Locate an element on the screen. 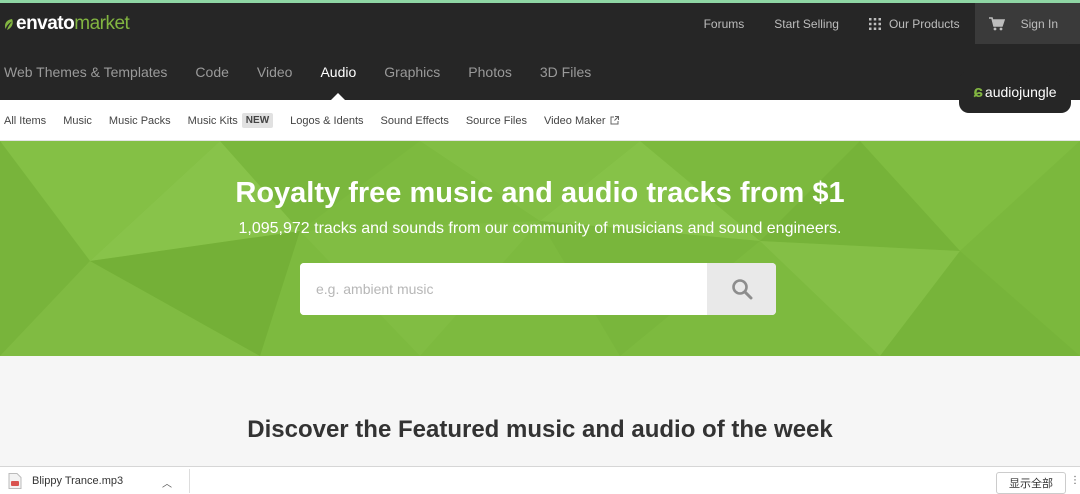 Image resolution: width=1080 pixels, height=494 pixels. subnav-video-maker: Video Maker is located at coordinates (581, 121).